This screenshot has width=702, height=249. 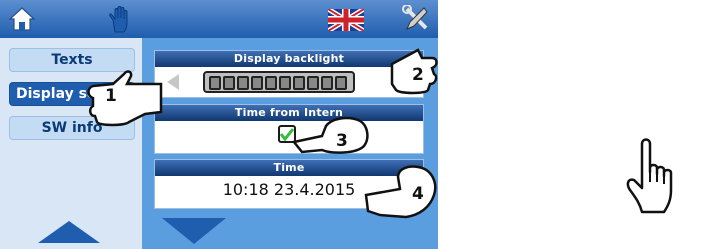 I want to click on callout-hand-2: 2, so click(x=414, y=71).